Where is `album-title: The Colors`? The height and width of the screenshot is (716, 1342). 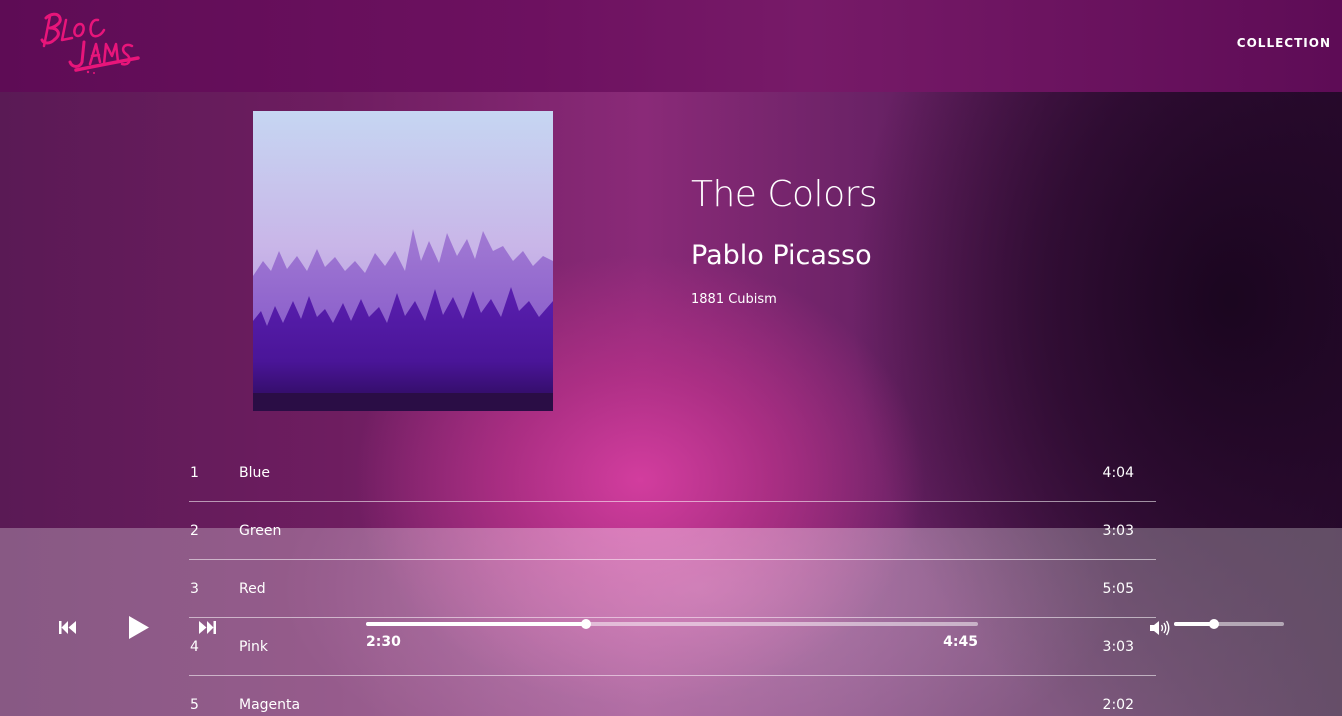 album-title: The Colors is located at coordinates (784, 194).